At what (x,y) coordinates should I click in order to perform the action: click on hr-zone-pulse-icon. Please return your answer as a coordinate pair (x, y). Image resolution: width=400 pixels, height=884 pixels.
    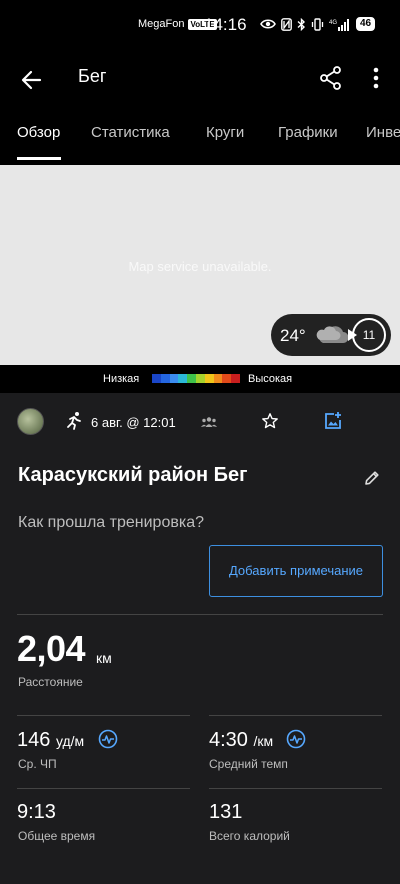
    Looking at the image, I should click on (108, 739).